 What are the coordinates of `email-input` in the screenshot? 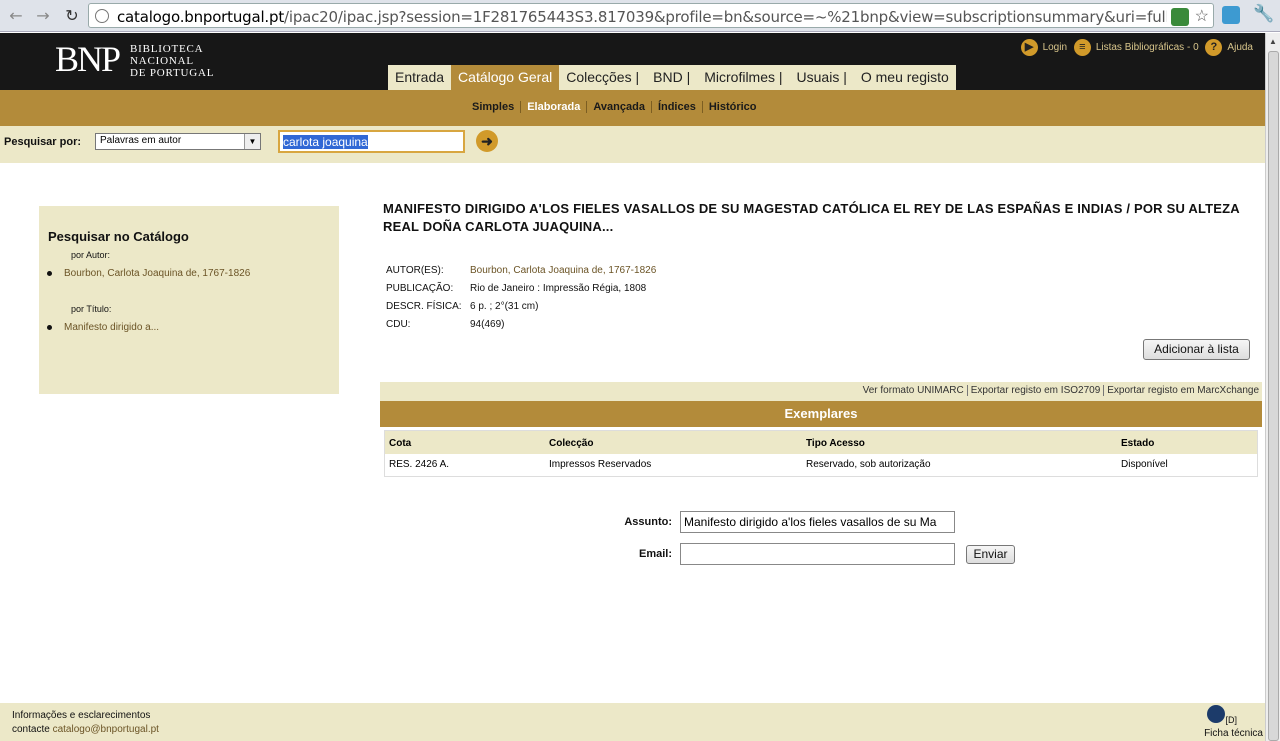 It's located at (817, 554).